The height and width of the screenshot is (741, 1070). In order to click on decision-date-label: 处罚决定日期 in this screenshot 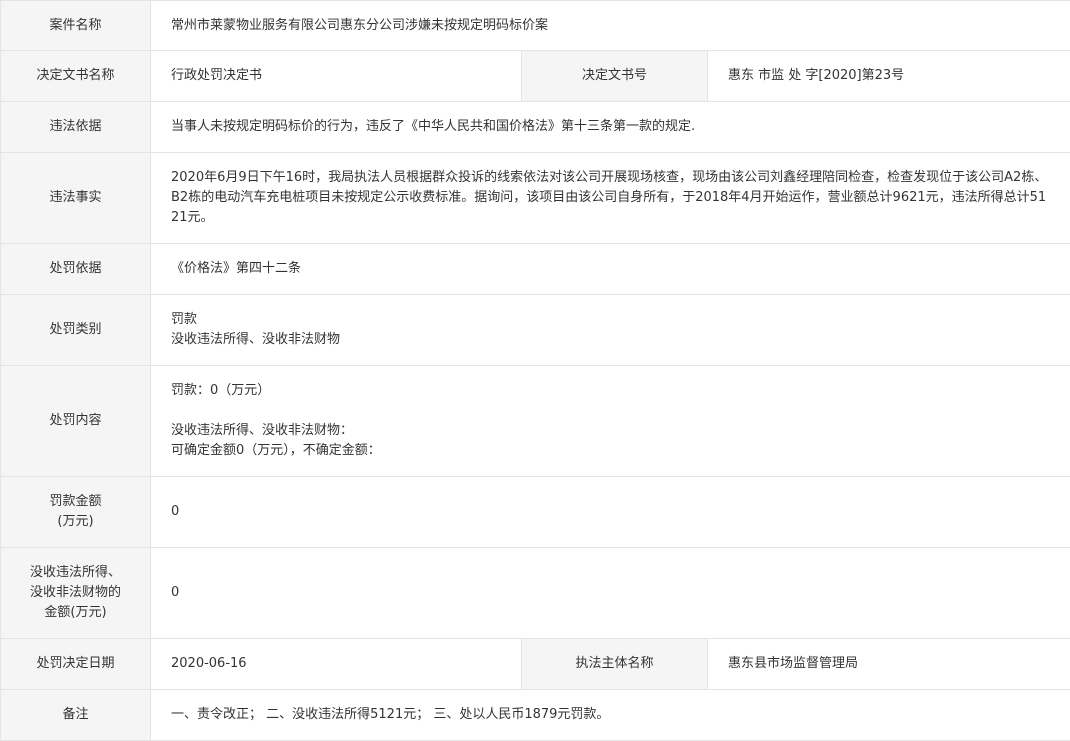, I will do `click(76, 664)`.